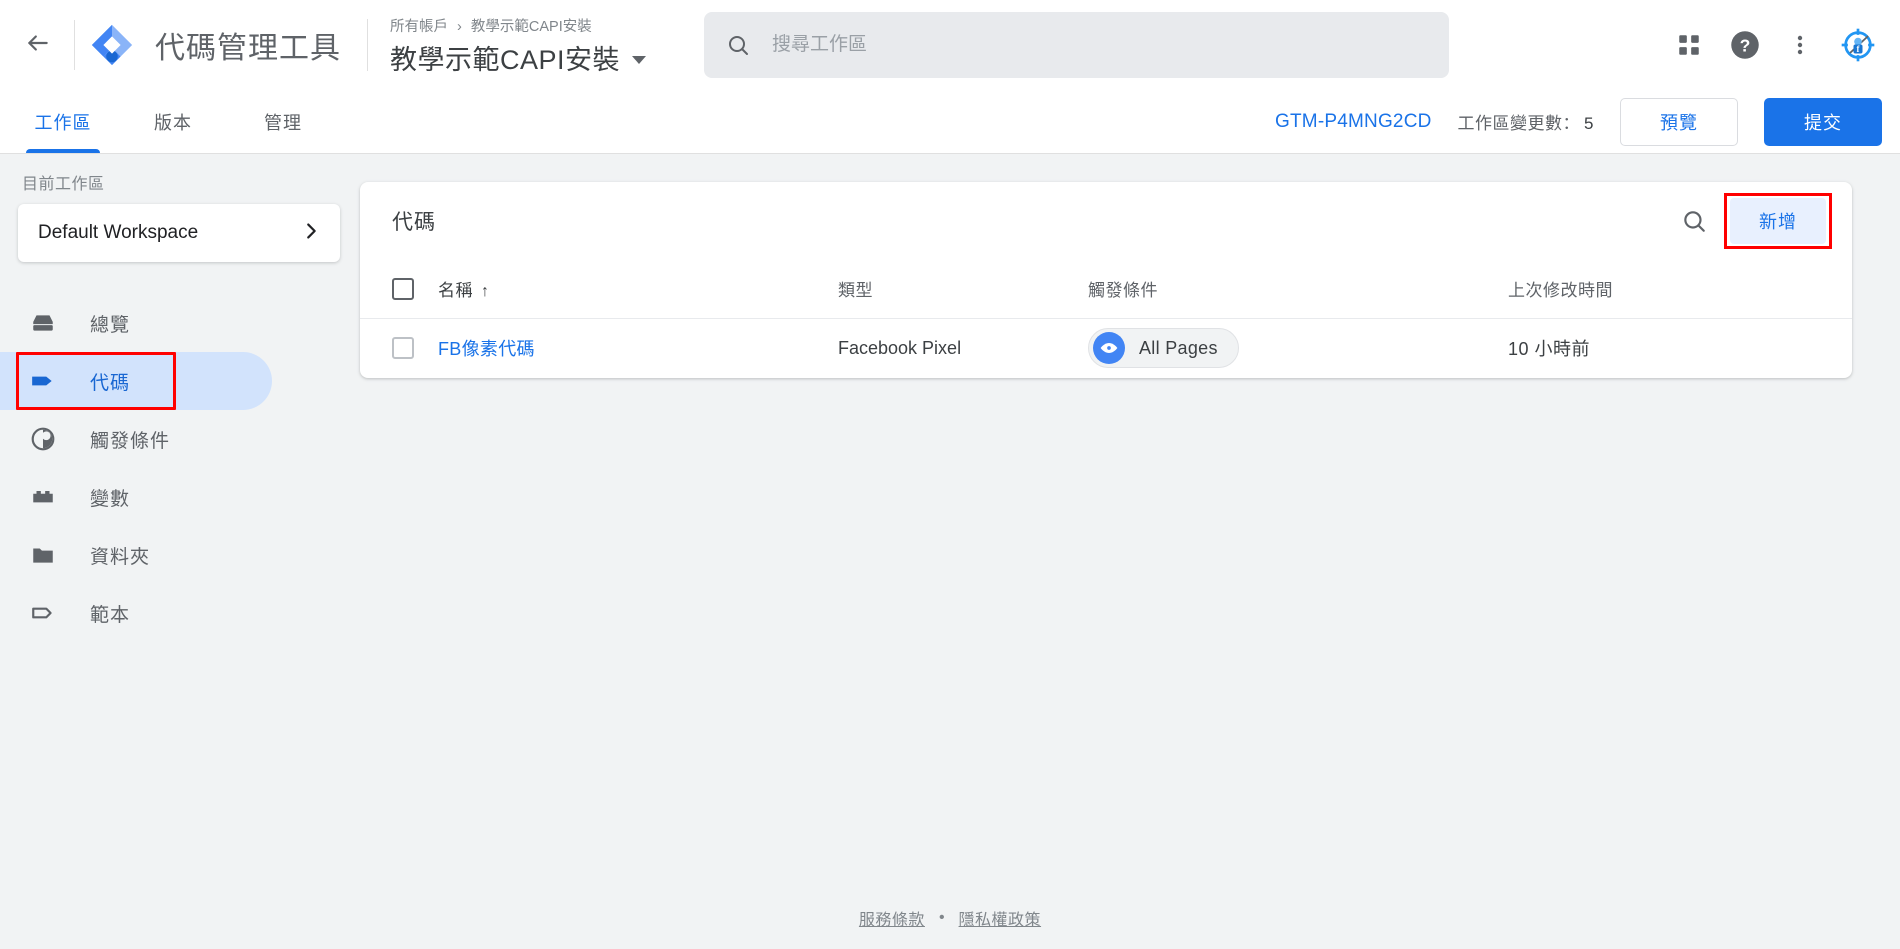  I want to click on column-header-name-label: 名稱, so click(455, 291).